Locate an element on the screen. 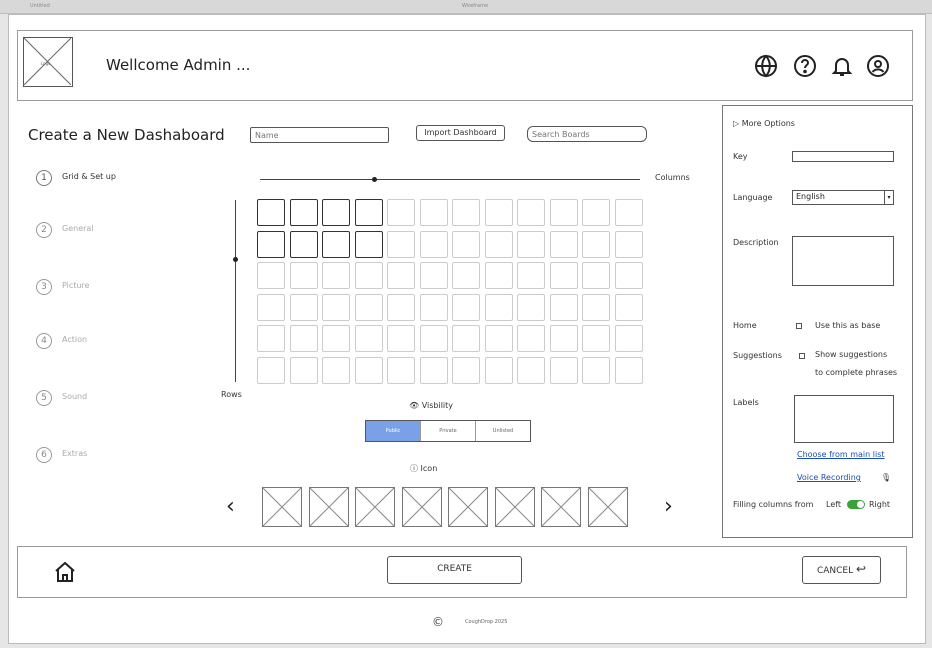 The height and width of the screenshot is (648, 932). home-checkbox is located at coordinates (799, 326).